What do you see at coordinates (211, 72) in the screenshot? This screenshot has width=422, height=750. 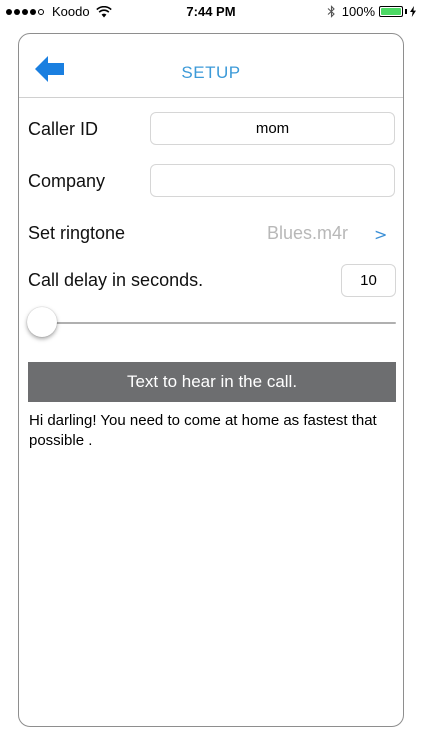 I see `page-title: SETUP` at bounding box center [211, 72].